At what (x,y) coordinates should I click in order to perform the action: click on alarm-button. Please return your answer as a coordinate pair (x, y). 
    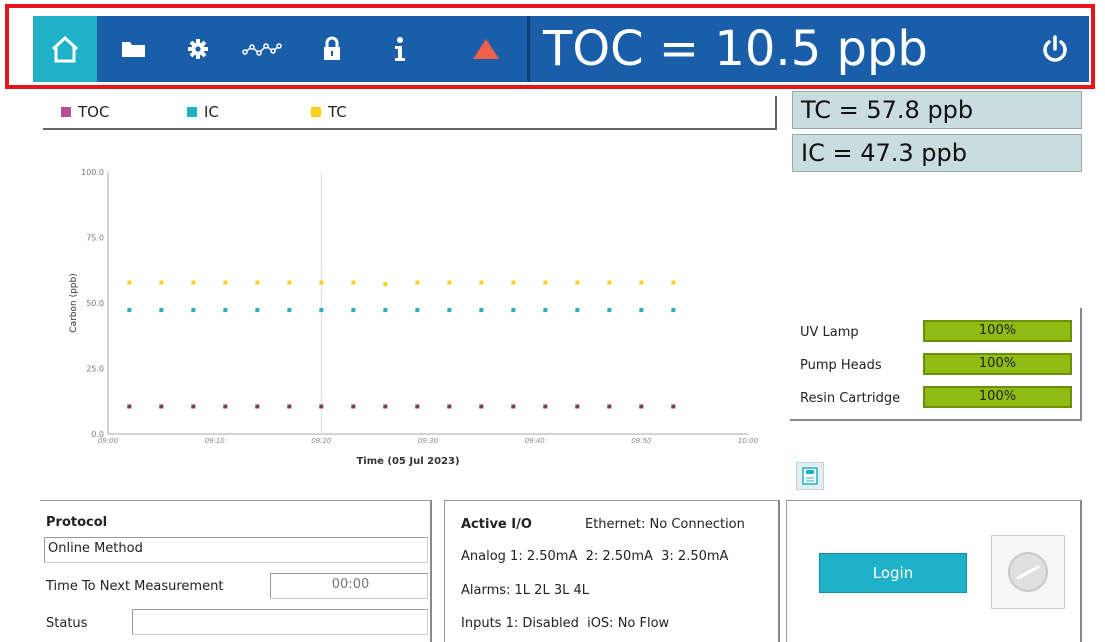
    Looking at the image, I should click on (486, 49).